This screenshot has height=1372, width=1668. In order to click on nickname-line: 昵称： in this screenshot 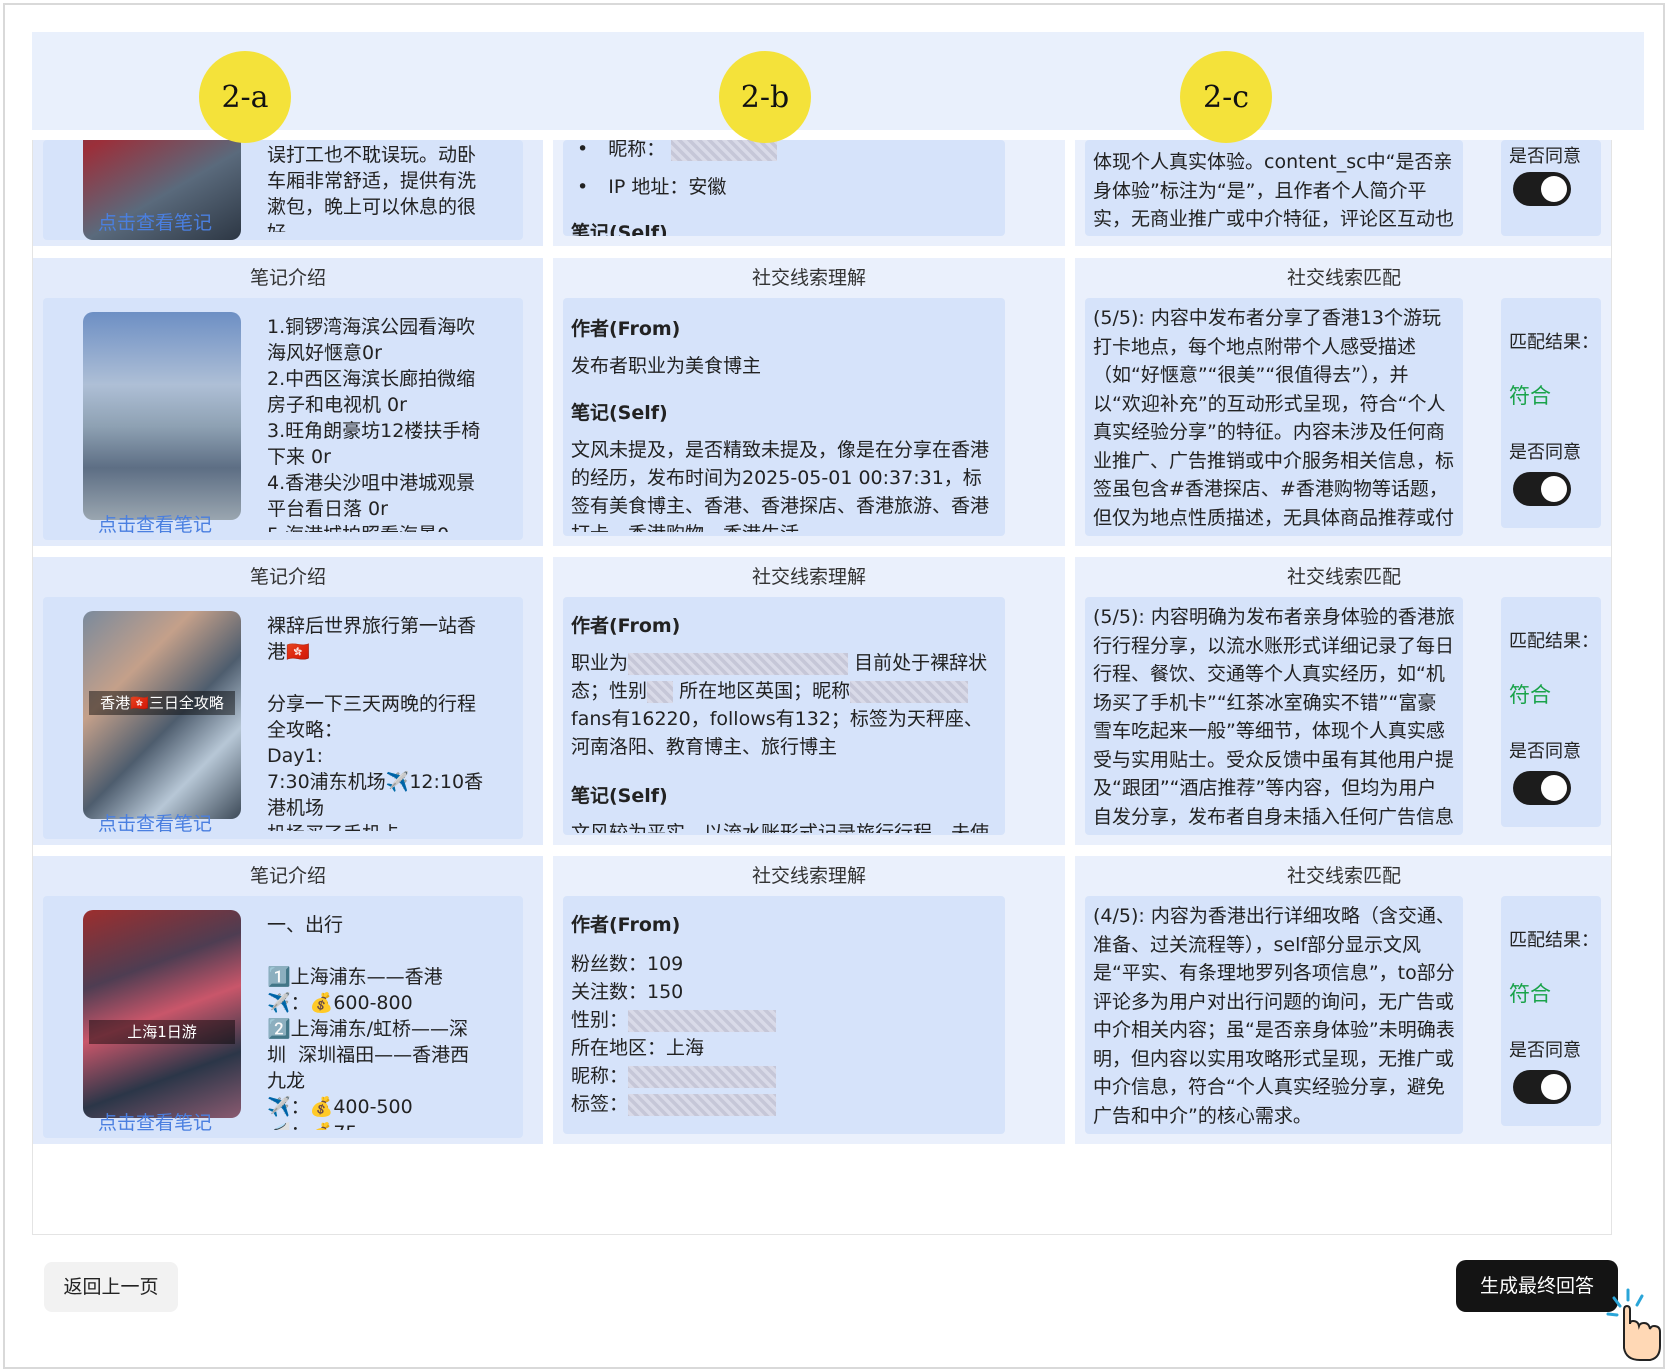, I will do `click(674, 1076)`.